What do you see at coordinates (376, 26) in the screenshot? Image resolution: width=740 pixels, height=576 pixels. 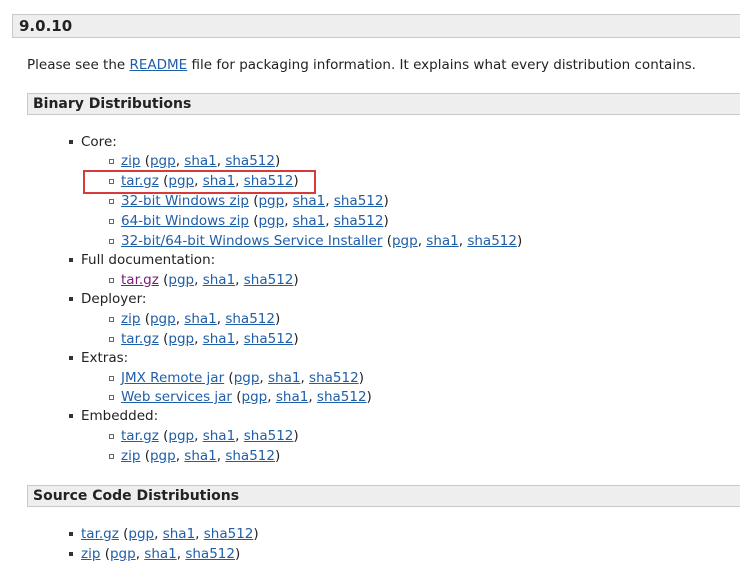 I see `version-header: 9.0.10` at bounding box center [376, 26].